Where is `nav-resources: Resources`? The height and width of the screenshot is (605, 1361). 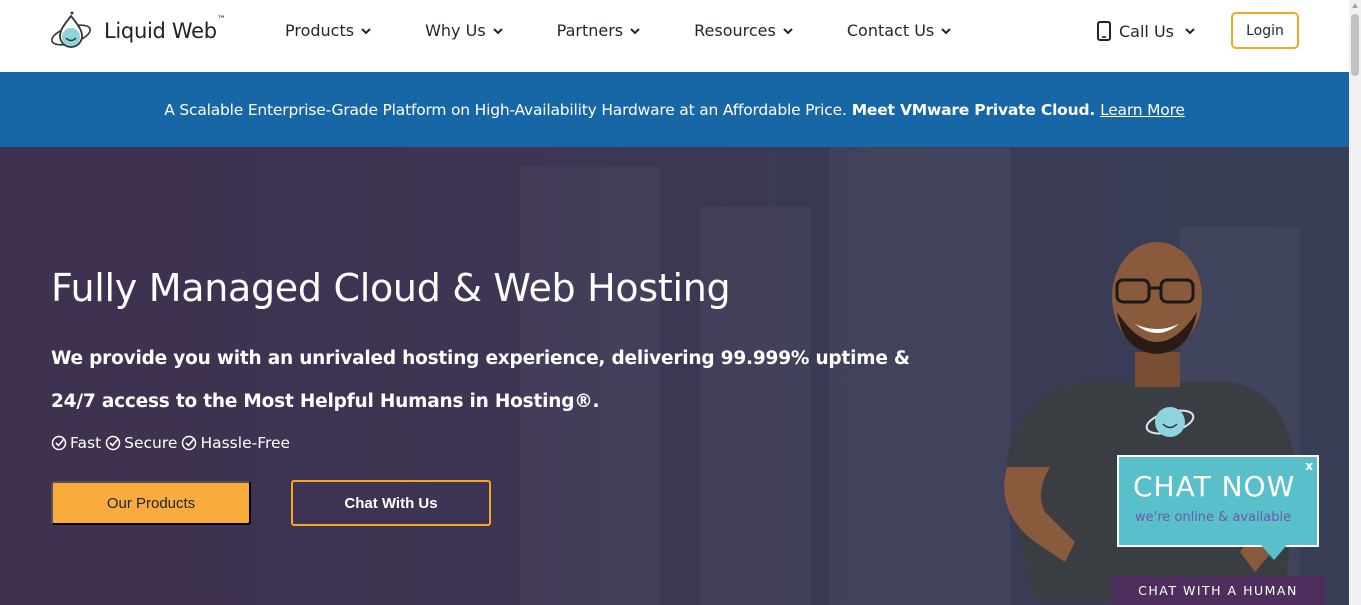
nav-resources: Resources is located at coordinates (744, 30).